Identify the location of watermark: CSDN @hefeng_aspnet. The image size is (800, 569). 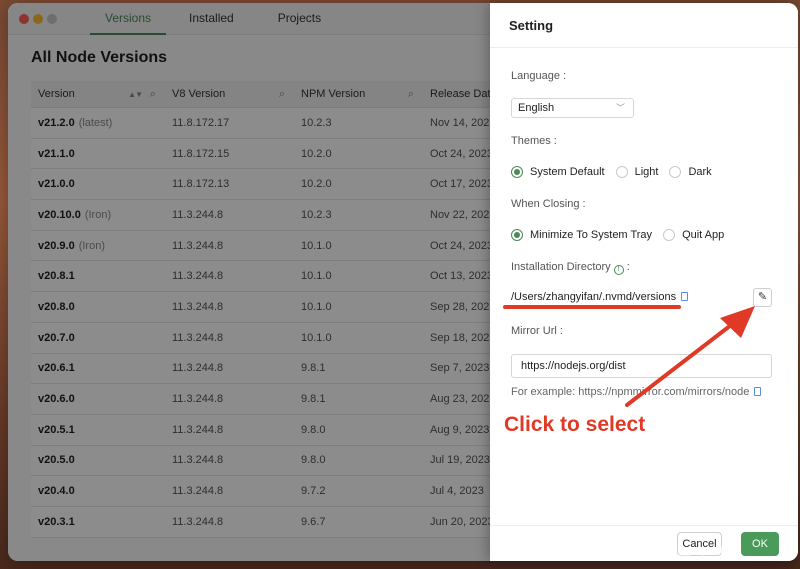
(664, 551).